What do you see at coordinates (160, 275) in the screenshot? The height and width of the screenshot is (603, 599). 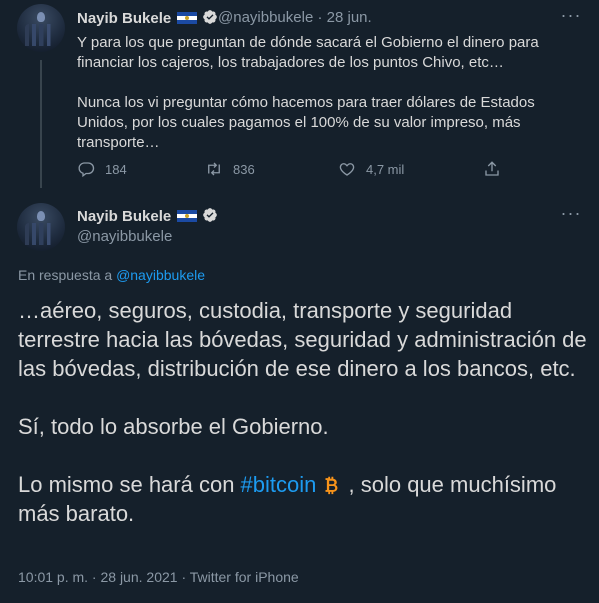 I see `reply-to-link: @nayibbukele` at bounding box center [160, 275].